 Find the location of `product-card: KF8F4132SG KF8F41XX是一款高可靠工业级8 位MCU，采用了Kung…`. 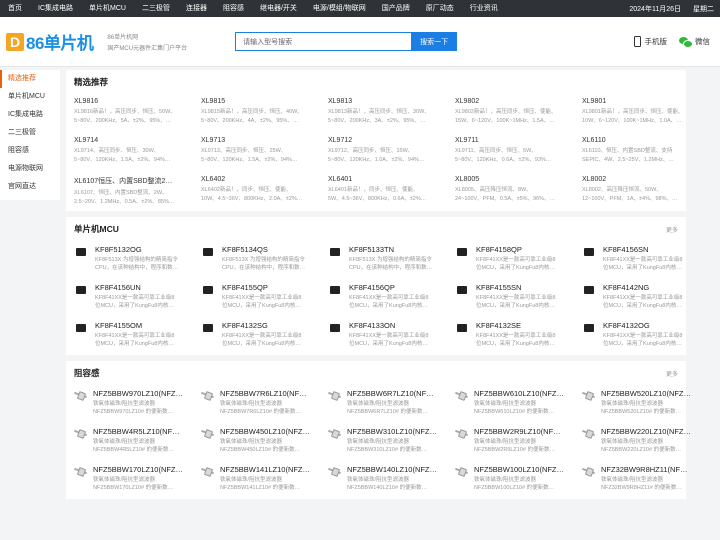

product-card: KF8F4132SG KF8F41XX是一款高可靠工业级8 位MCU，采用了Kung… is located at coordinates (262, 336).